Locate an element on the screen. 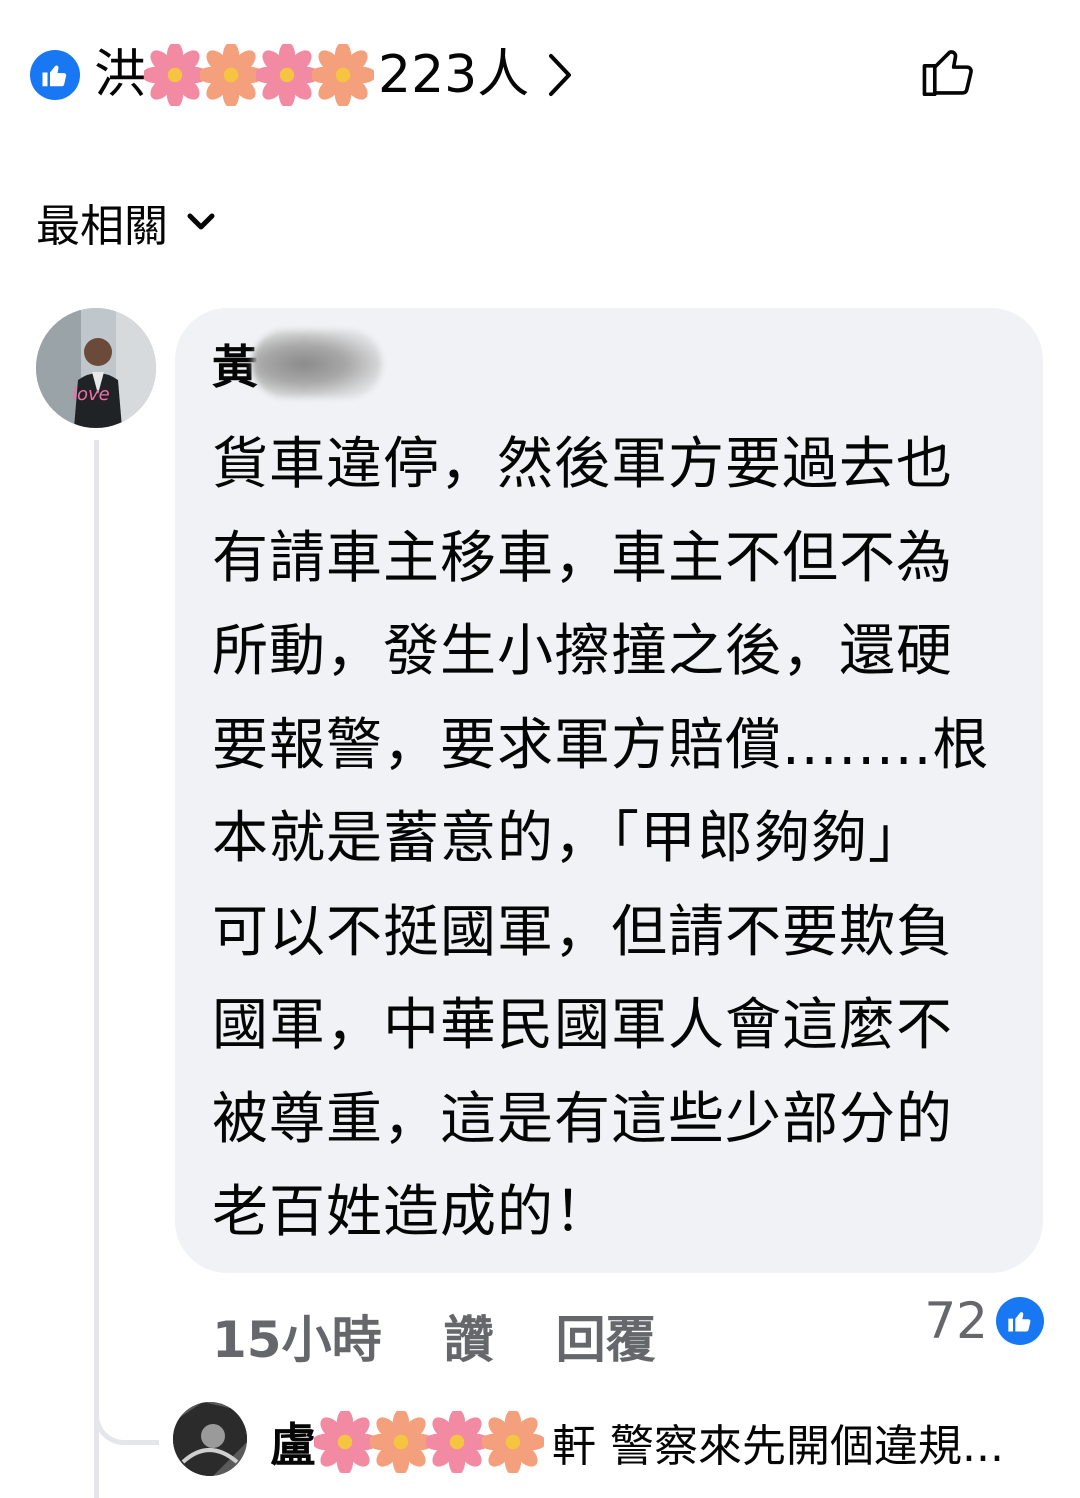 The width and height of the screenshot is (1080, 1498). reply-avatar is located at coordinates (210, 1439).